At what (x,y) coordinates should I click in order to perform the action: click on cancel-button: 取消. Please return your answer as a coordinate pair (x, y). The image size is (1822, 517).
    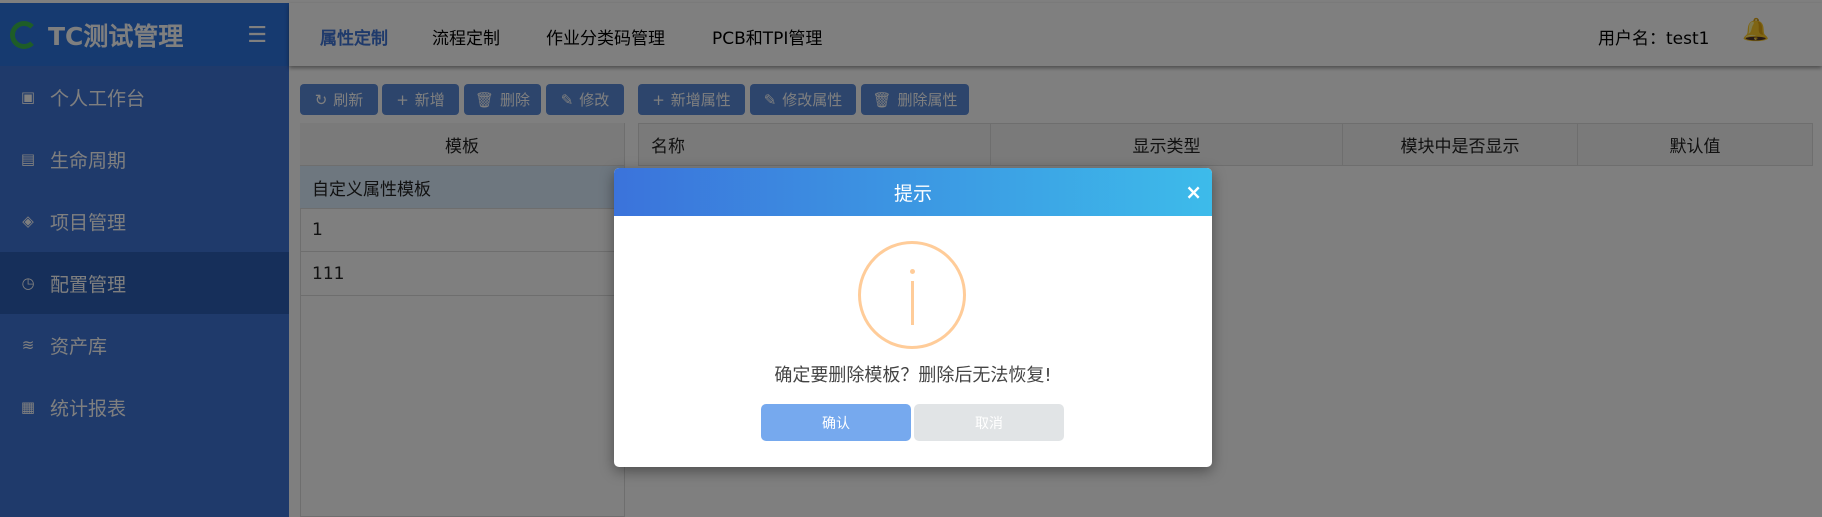
    Looking at the image, I should click on (989, 422).